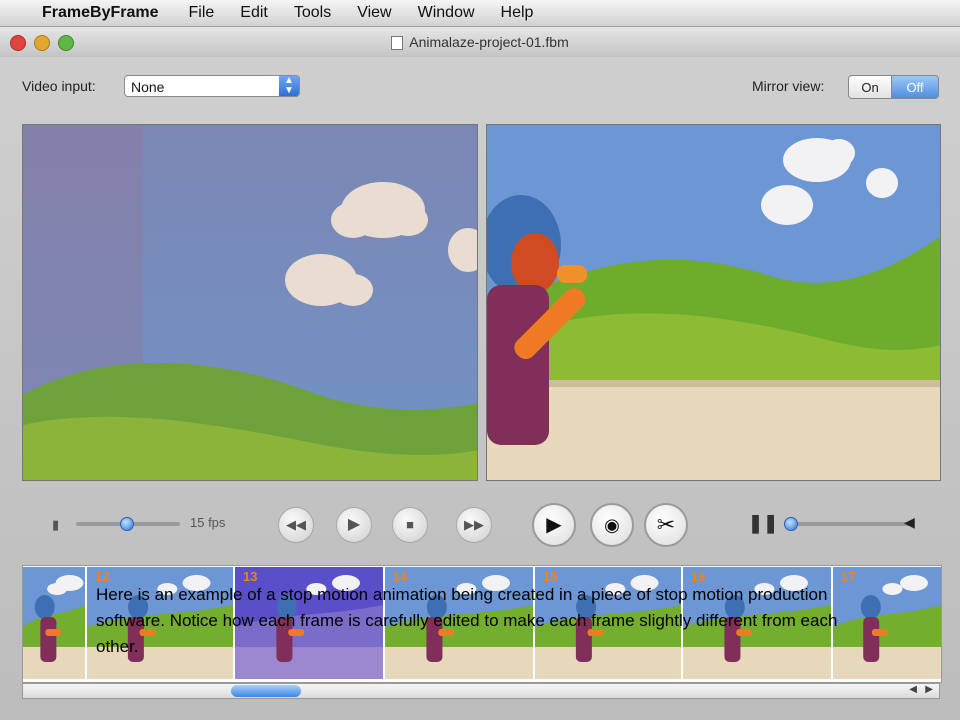  Describe the element at coordinates (312, 13) in the screenshot. I see `menu-tools: Tools` at that location.